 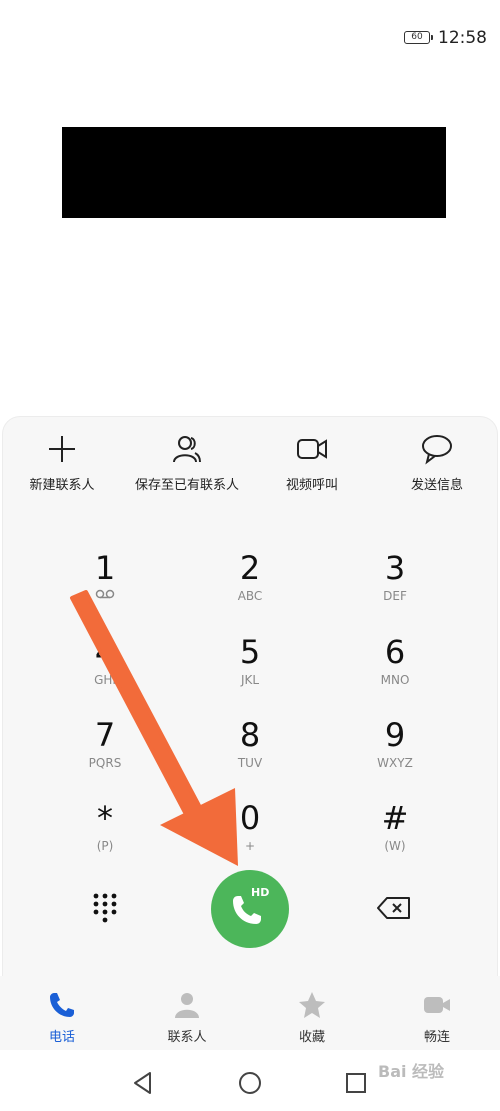 What do you see at coordinates (250, 1083) in the screenshot?
I see `home-icon` at bounding box center [250, 1083].